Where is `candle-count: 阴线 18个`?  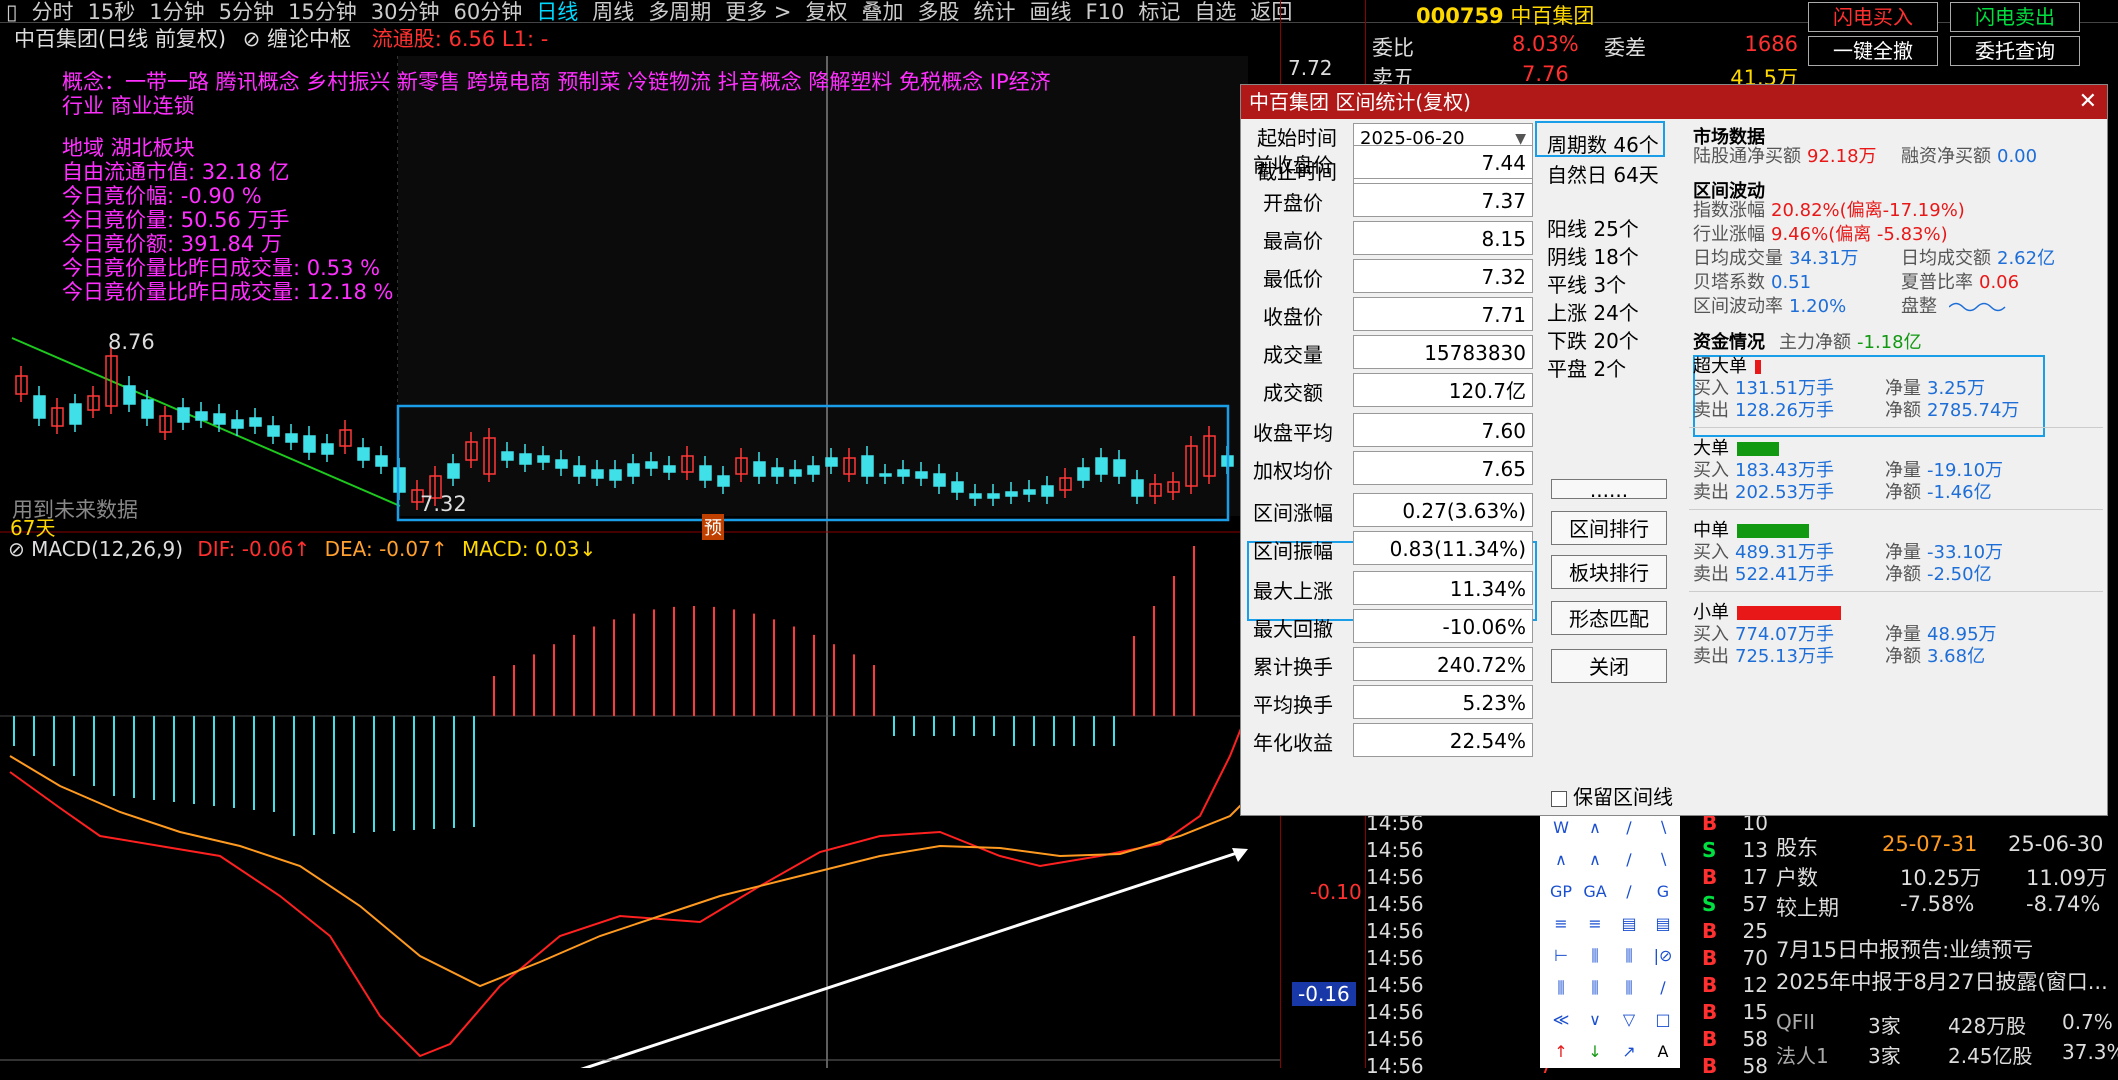
candle-count: 阴线 18个 is located at coordinates (1593, 257).